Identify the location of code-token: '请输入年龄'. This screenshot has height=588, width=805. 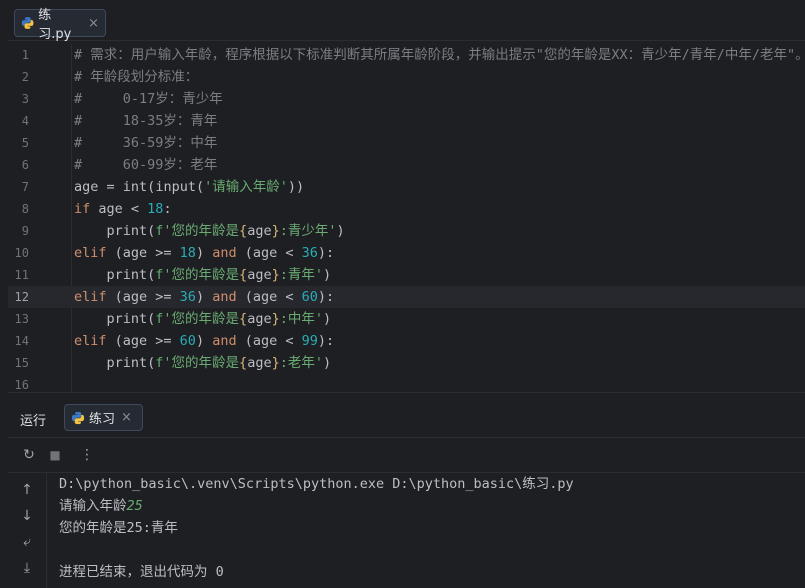
(246, 187).